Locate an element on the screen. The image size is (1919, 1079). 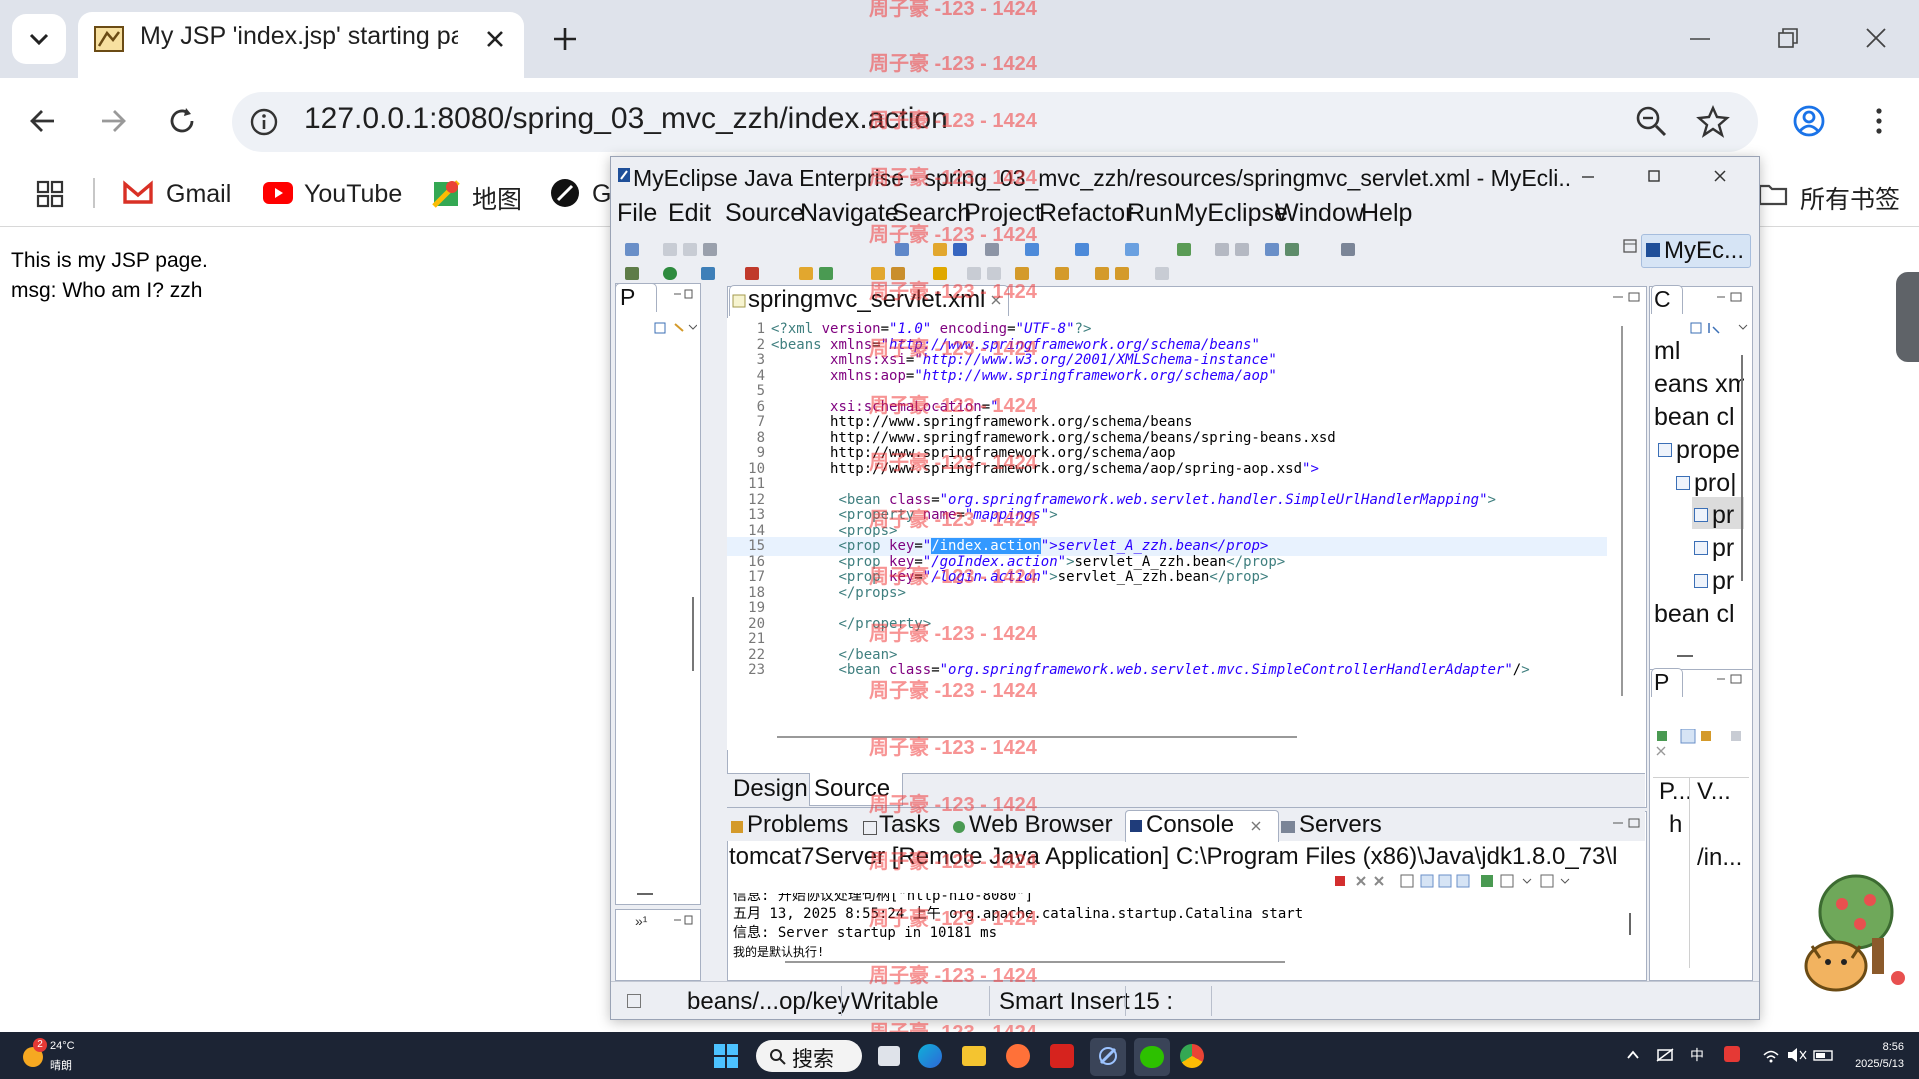
coverage-icon is located at coordinates (708, 273).